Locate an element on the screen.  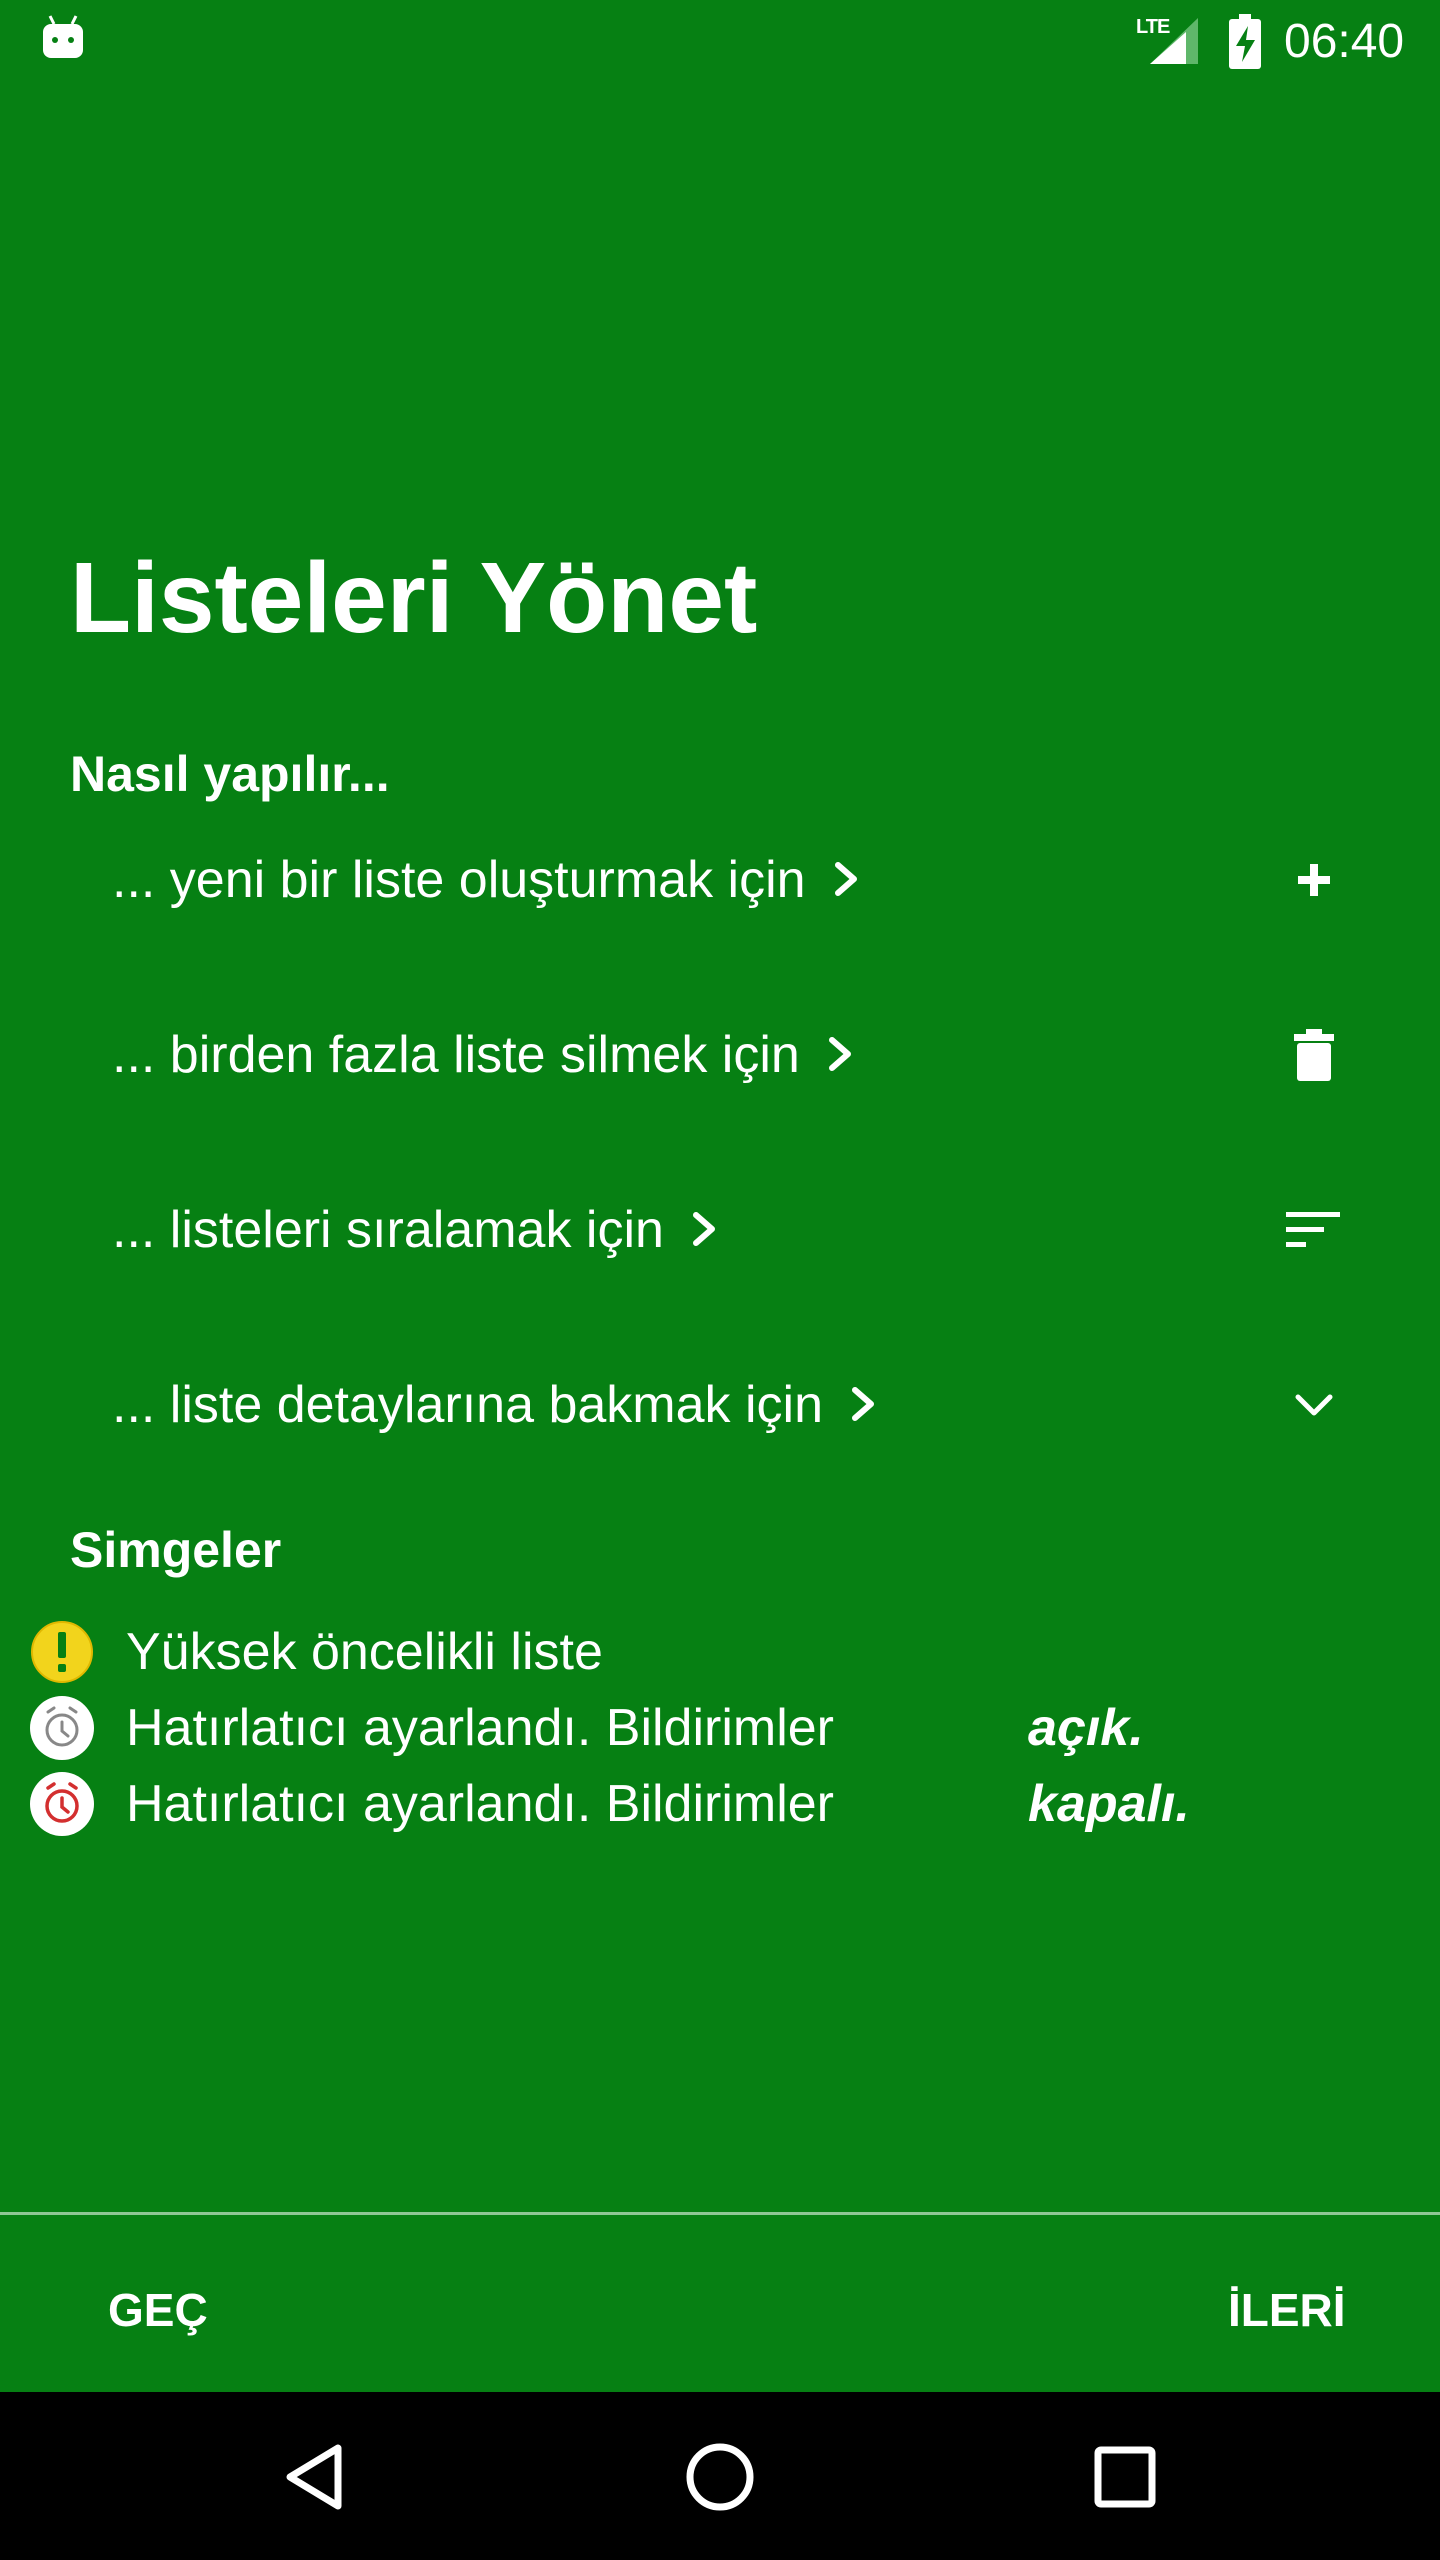
legend-item-state: açık. is located at coordinates (1086, 1728).